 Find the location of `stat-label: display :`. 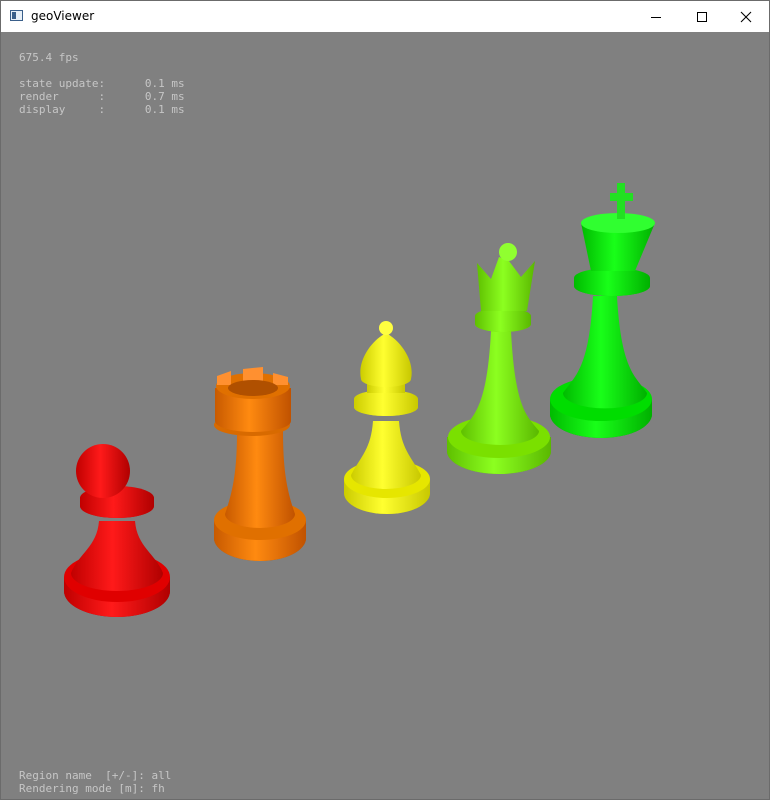

stat-label: display : is located at coordinates (62, 109).